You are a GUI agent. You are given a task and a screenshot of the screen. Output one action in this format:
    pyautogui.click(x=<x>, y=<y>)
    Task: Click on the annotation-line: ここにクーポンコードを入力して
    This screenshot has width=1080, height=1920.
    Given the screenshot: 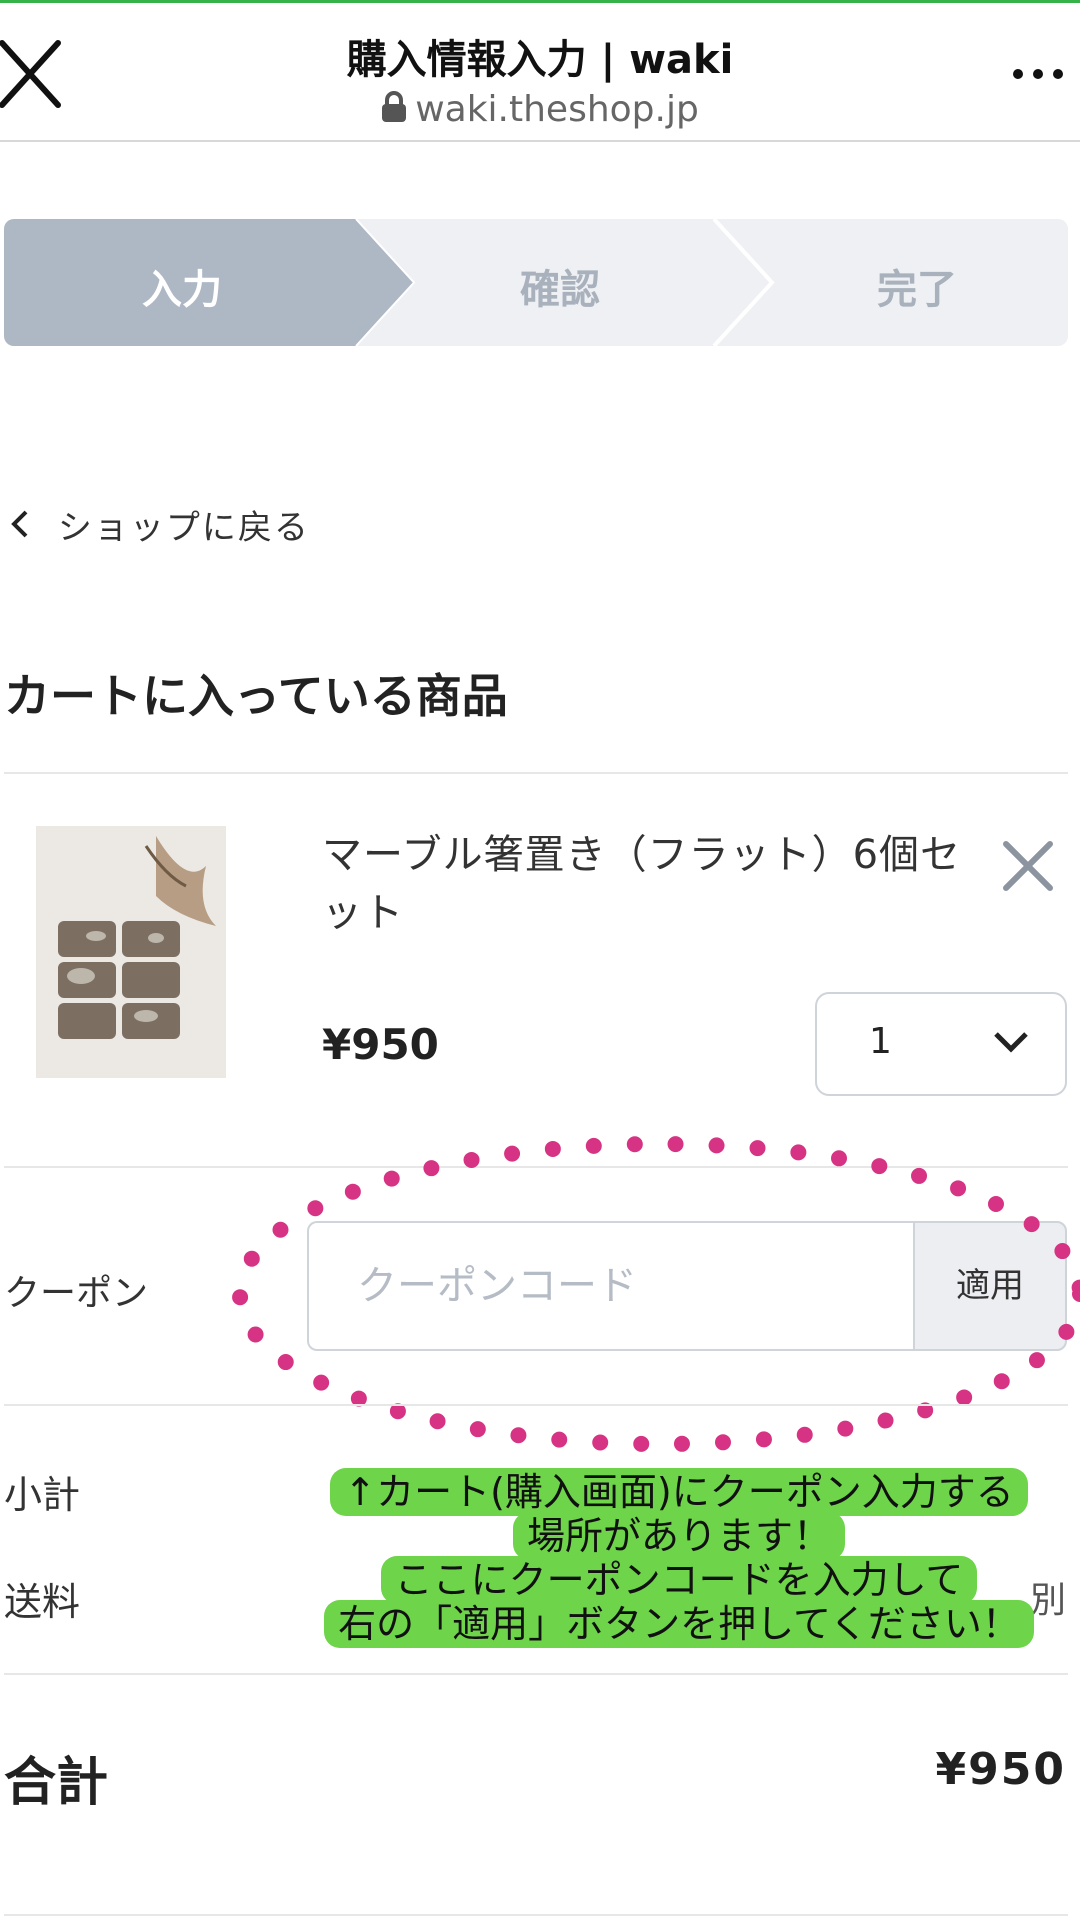 What is the action you would take?
    pyautogui.click(x=679, y=1580)
    